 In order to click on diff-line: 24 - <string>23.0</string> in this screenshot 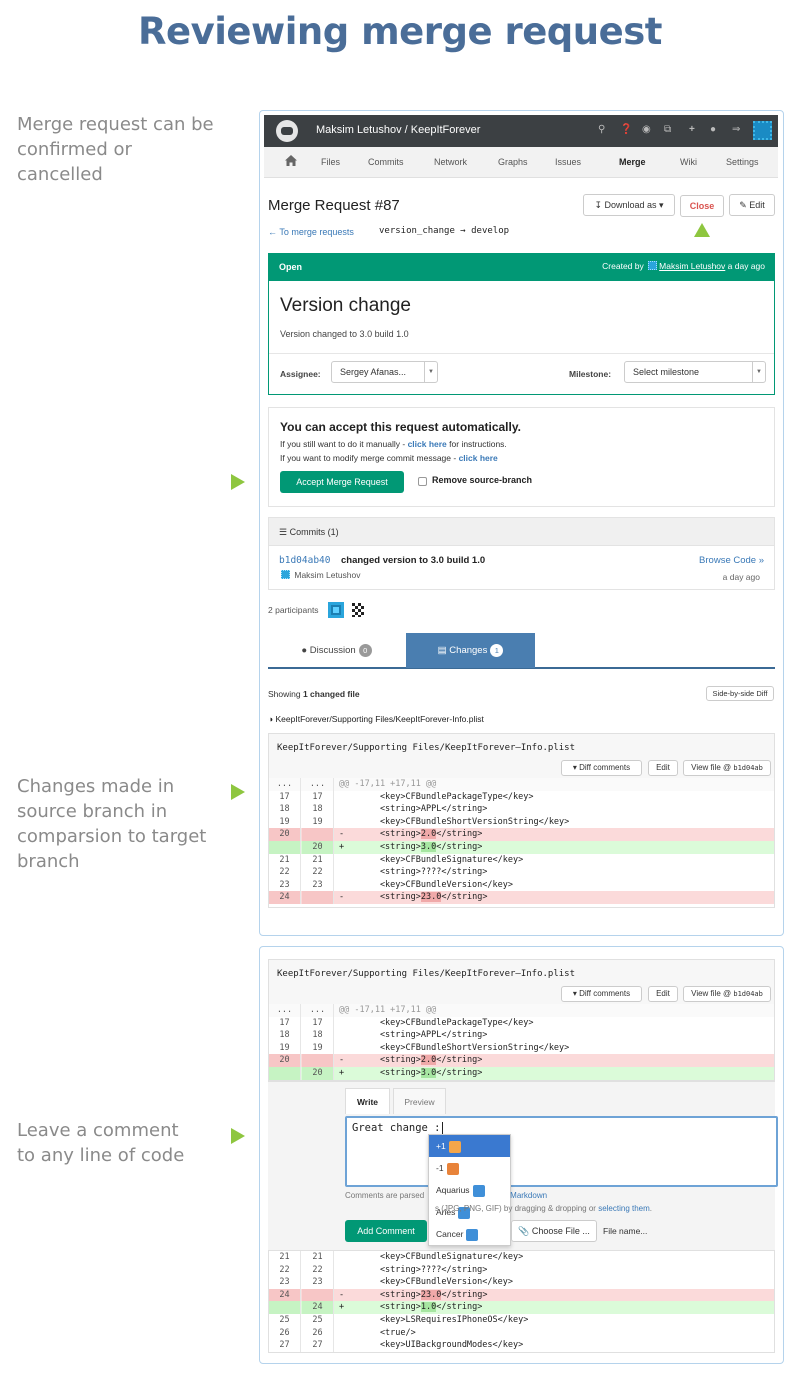, I will do `click(521, 1295)`.